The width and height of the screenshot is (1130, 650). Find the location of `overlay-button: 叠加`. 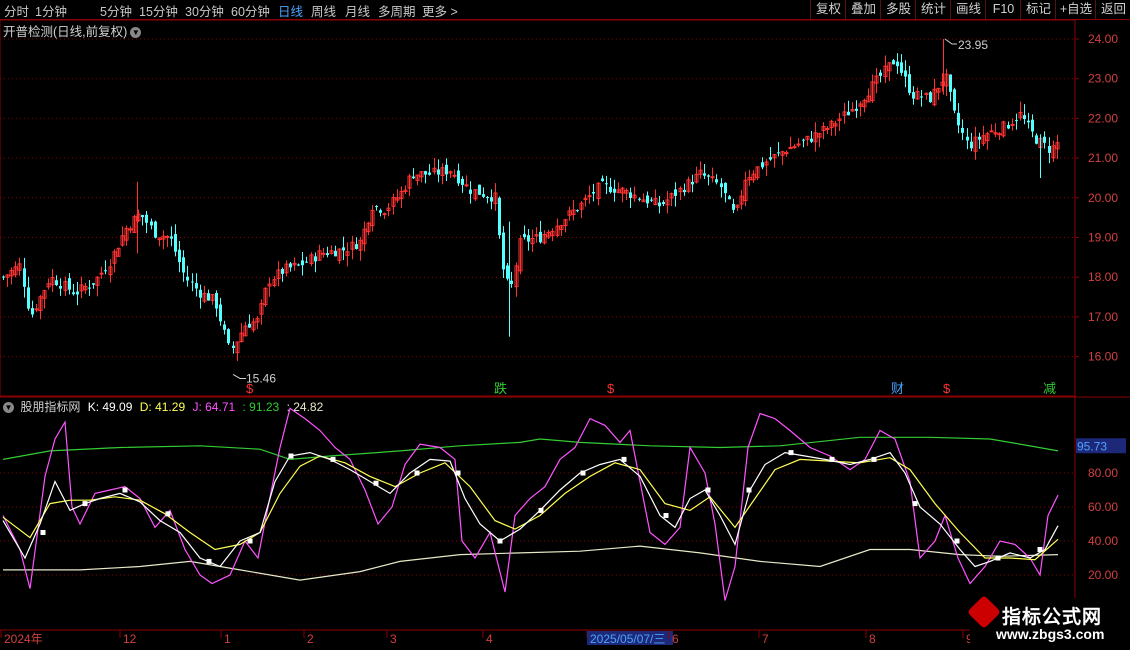

overlay-button: 叠加 is located at coordinates (863, 9).